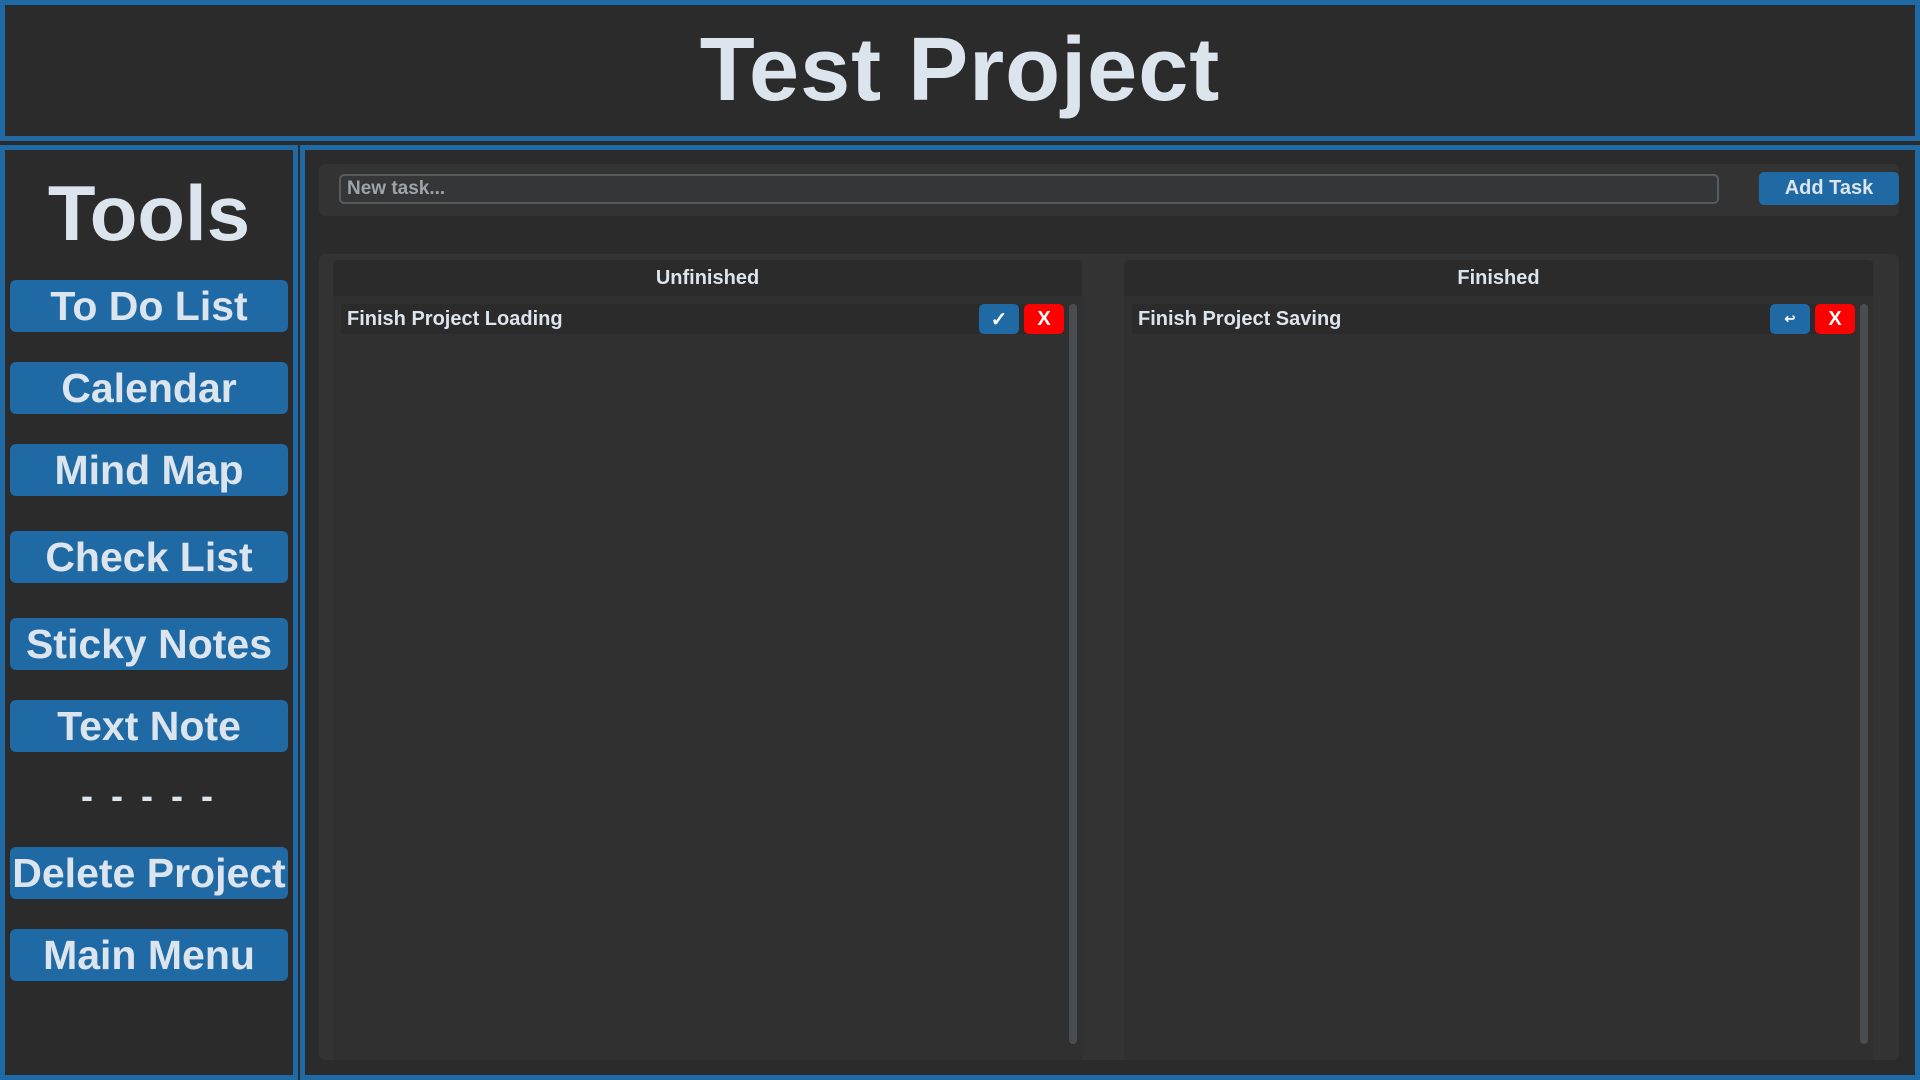 This screenshot has width=1920, height=1080. I want to click on restore-task-button: ↩, so click(1790, 319).